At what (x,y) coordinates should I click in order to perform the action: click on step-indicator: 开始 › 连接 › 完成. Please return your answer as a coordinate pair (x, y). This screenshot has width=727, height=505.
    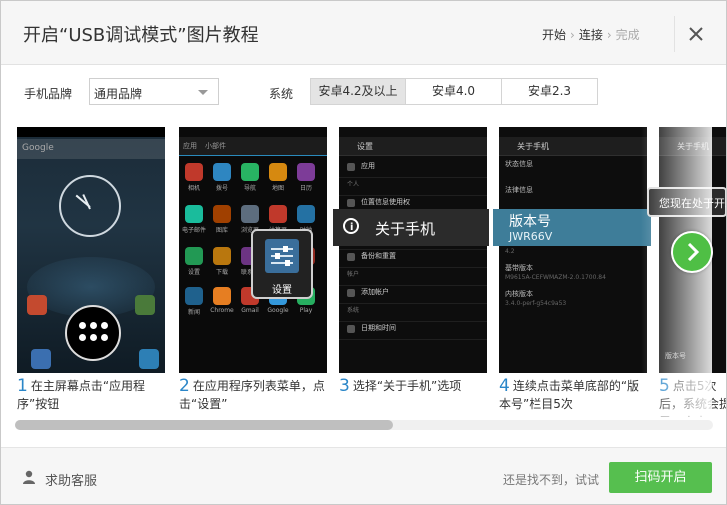
    Looking at the image, I should click on (591, 34).